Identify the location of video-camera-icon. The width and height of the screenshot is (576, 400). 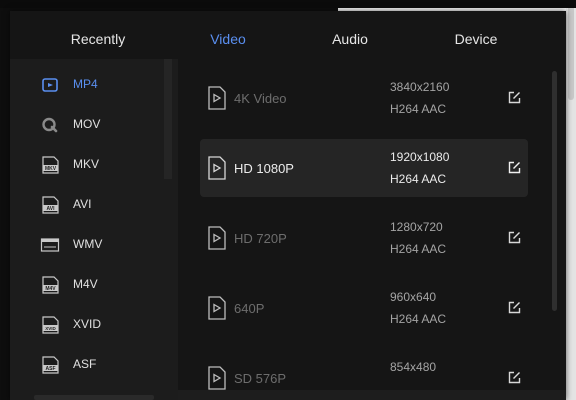
(50, 85).